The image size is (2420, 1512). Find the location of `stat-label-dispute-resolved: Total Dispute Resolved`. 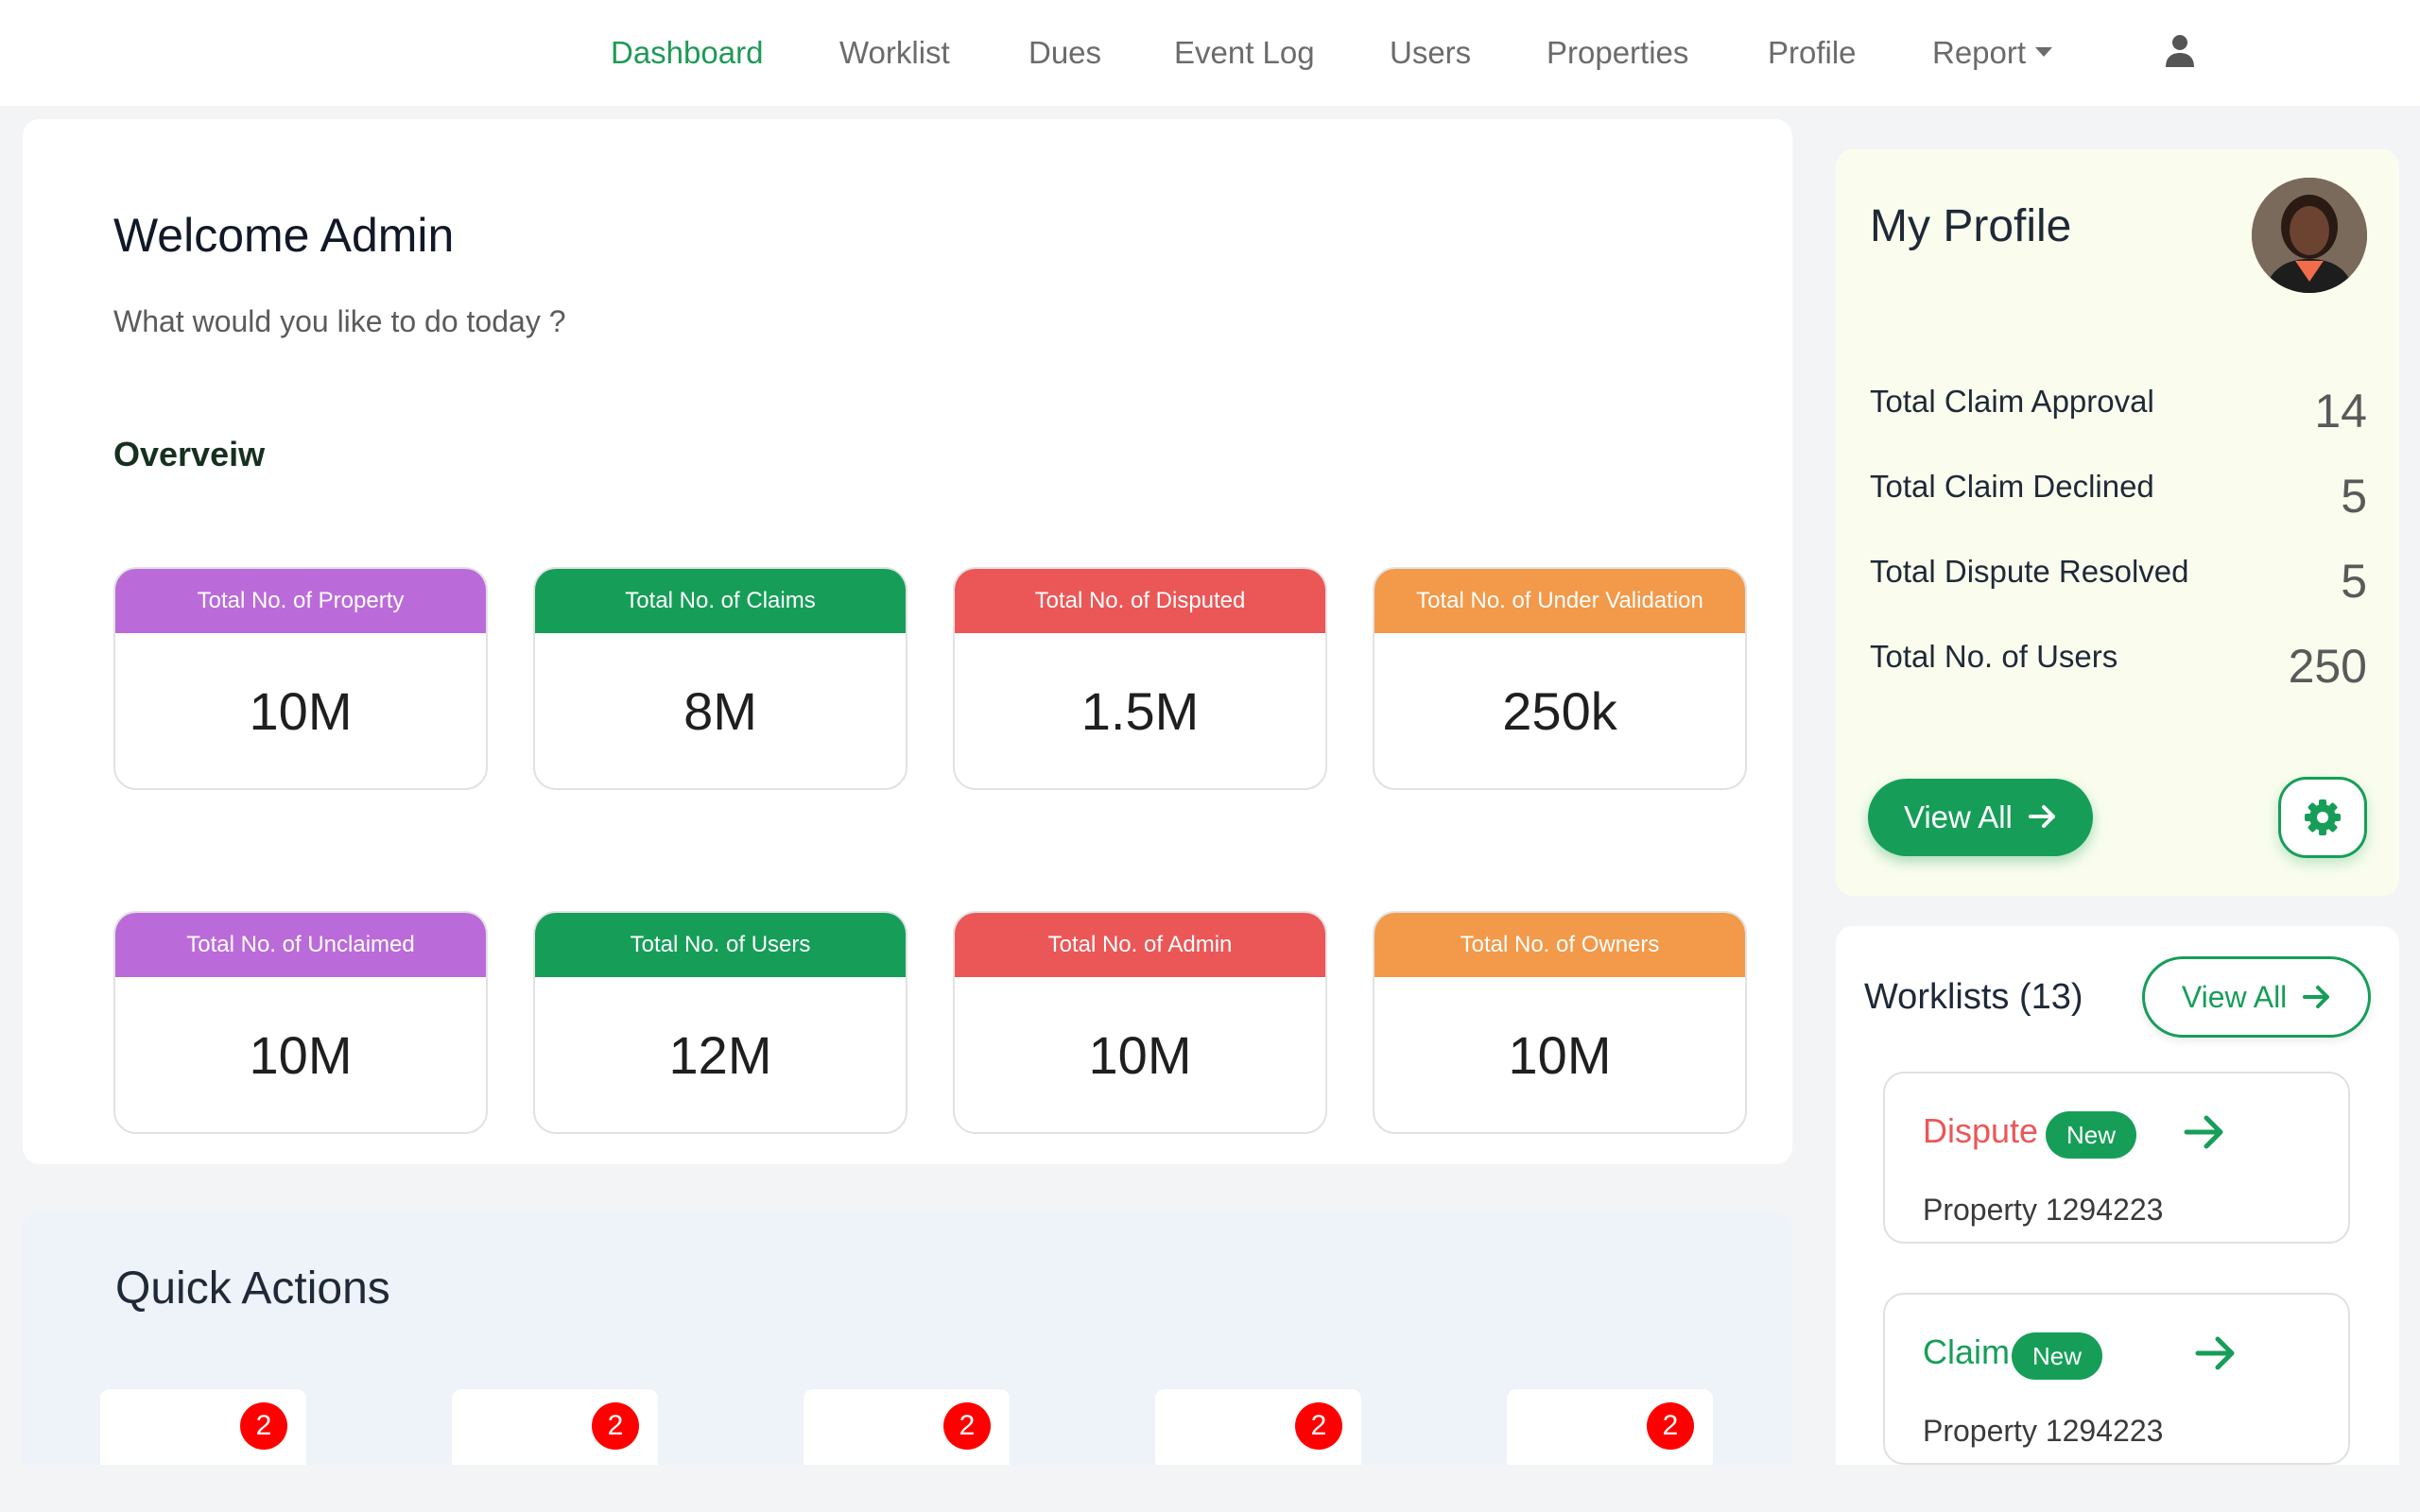

stat-label-dispute-resolved: Total Dispute Resolved is located at coordinates (2029, 571).